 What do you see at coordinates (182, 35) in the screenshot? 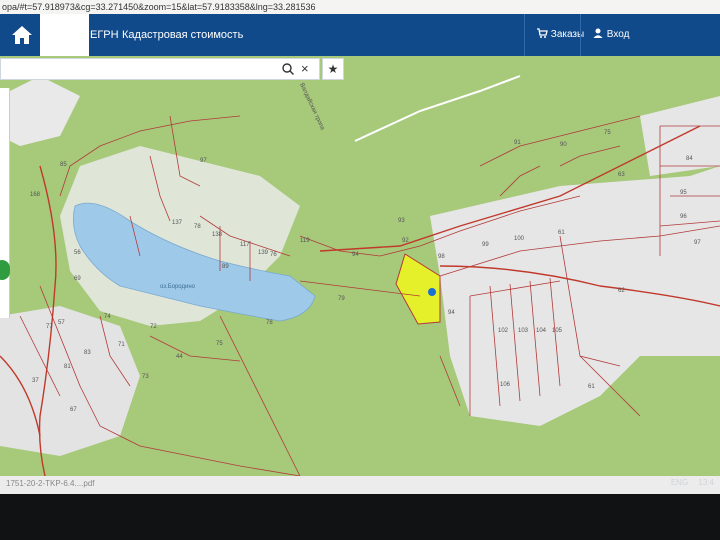
I see `tab-cadastral-value: Кадастровая стоимость` at bounding box center [182, 35].